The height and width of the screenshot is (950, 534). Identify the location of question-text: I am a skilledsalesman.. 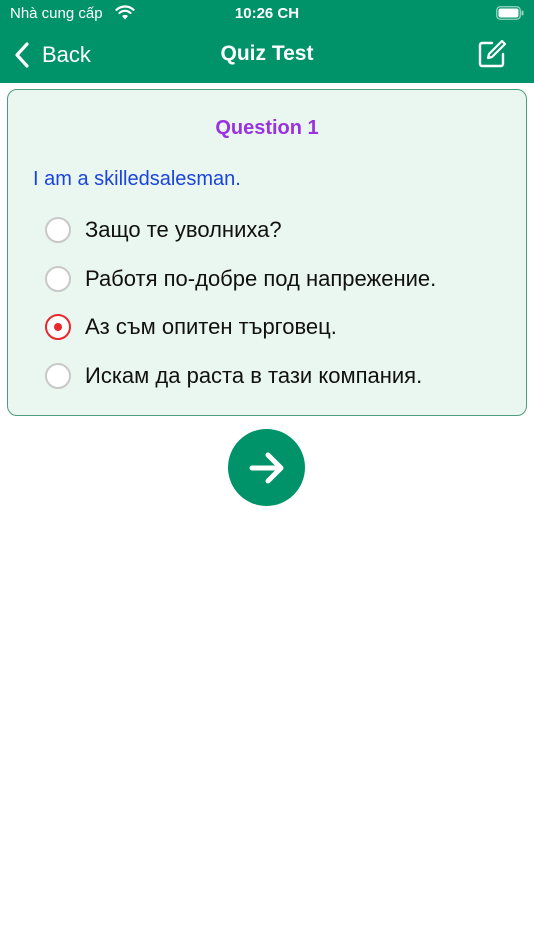
(137, 179).